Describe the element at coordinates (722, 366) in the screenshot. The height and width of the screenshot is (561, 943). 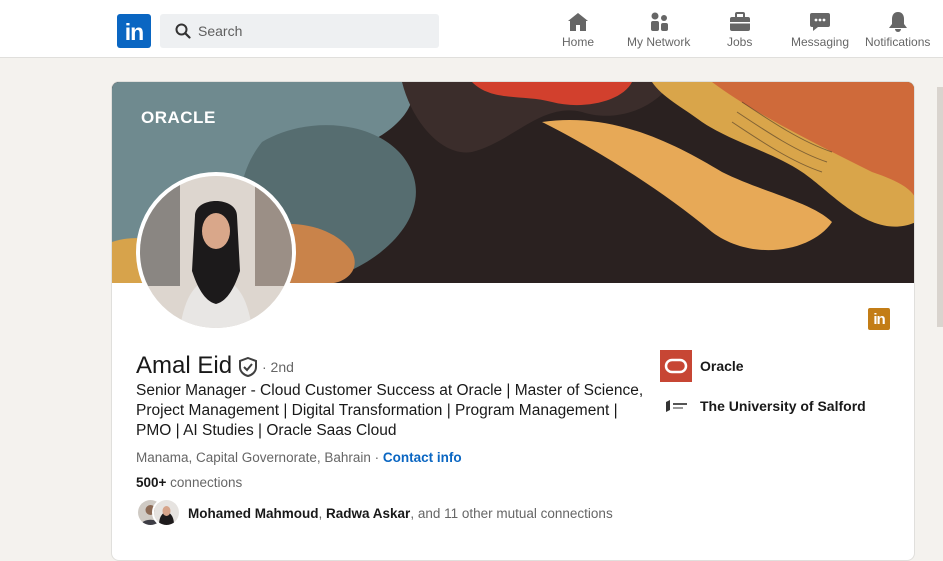
I see `experience-oracle-label: Oracle` at that location.